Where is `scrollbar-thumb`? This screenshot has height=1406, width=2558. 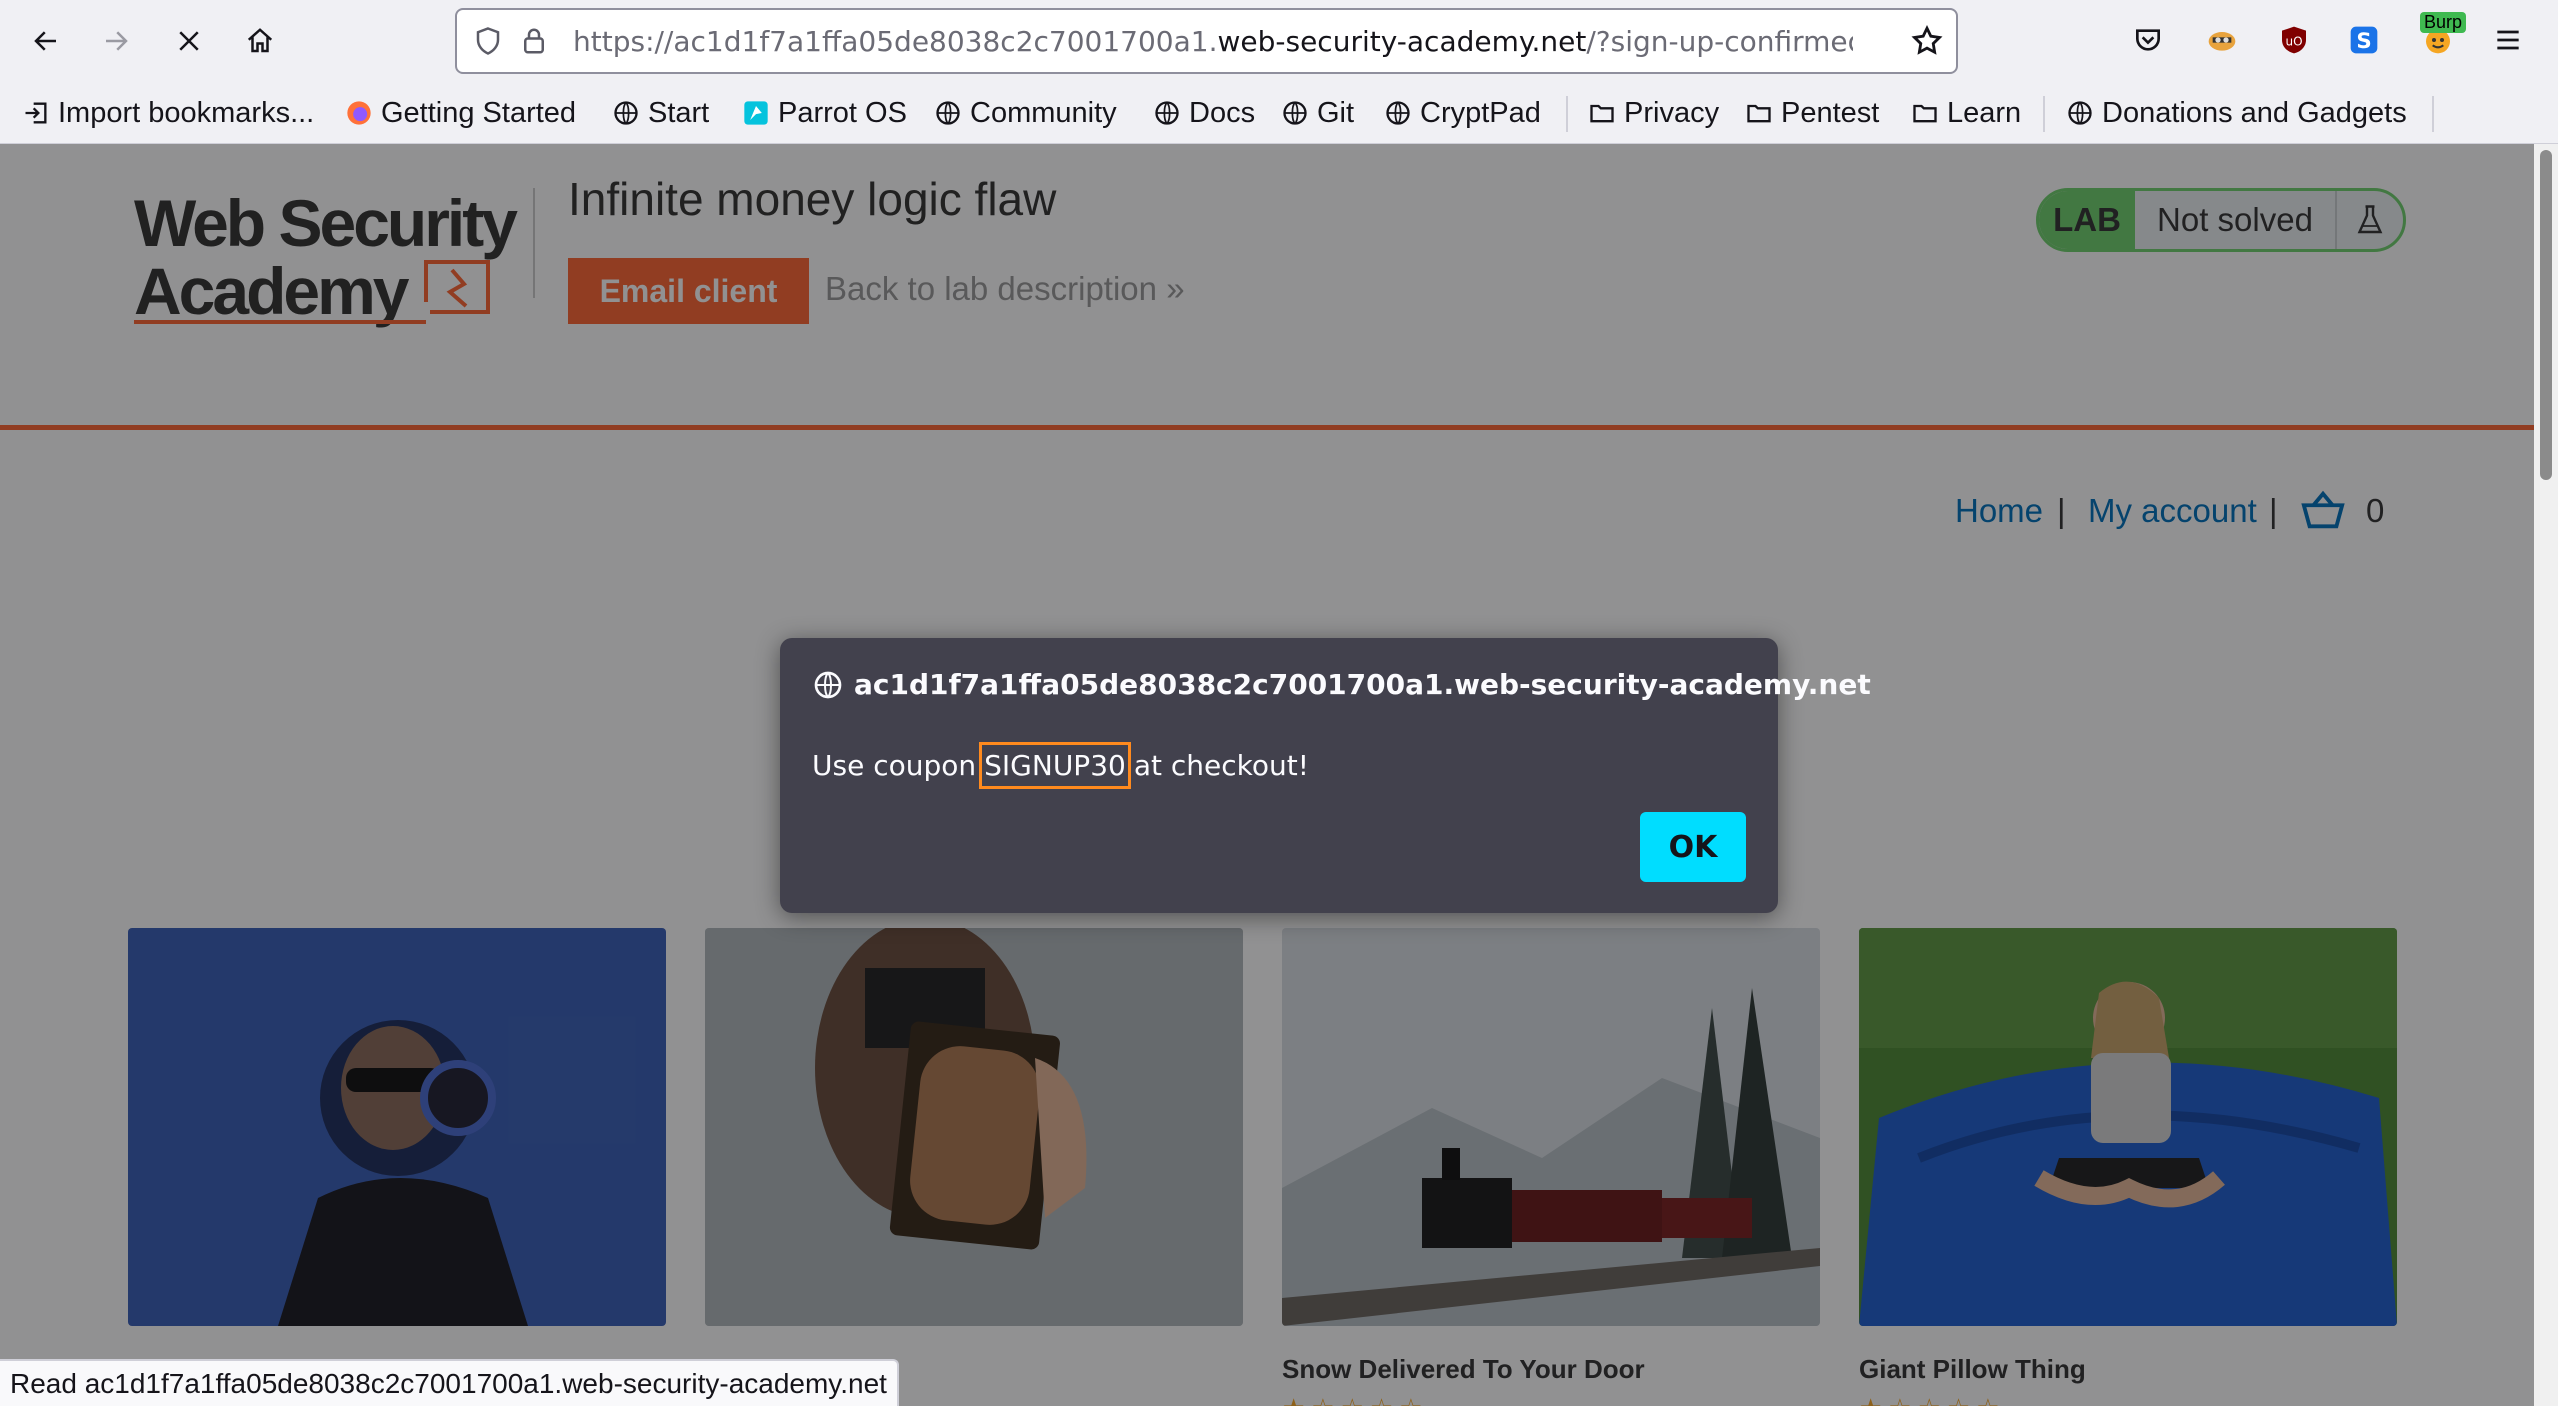
scrollbar-thumb is located at coordinates (2546, 315).